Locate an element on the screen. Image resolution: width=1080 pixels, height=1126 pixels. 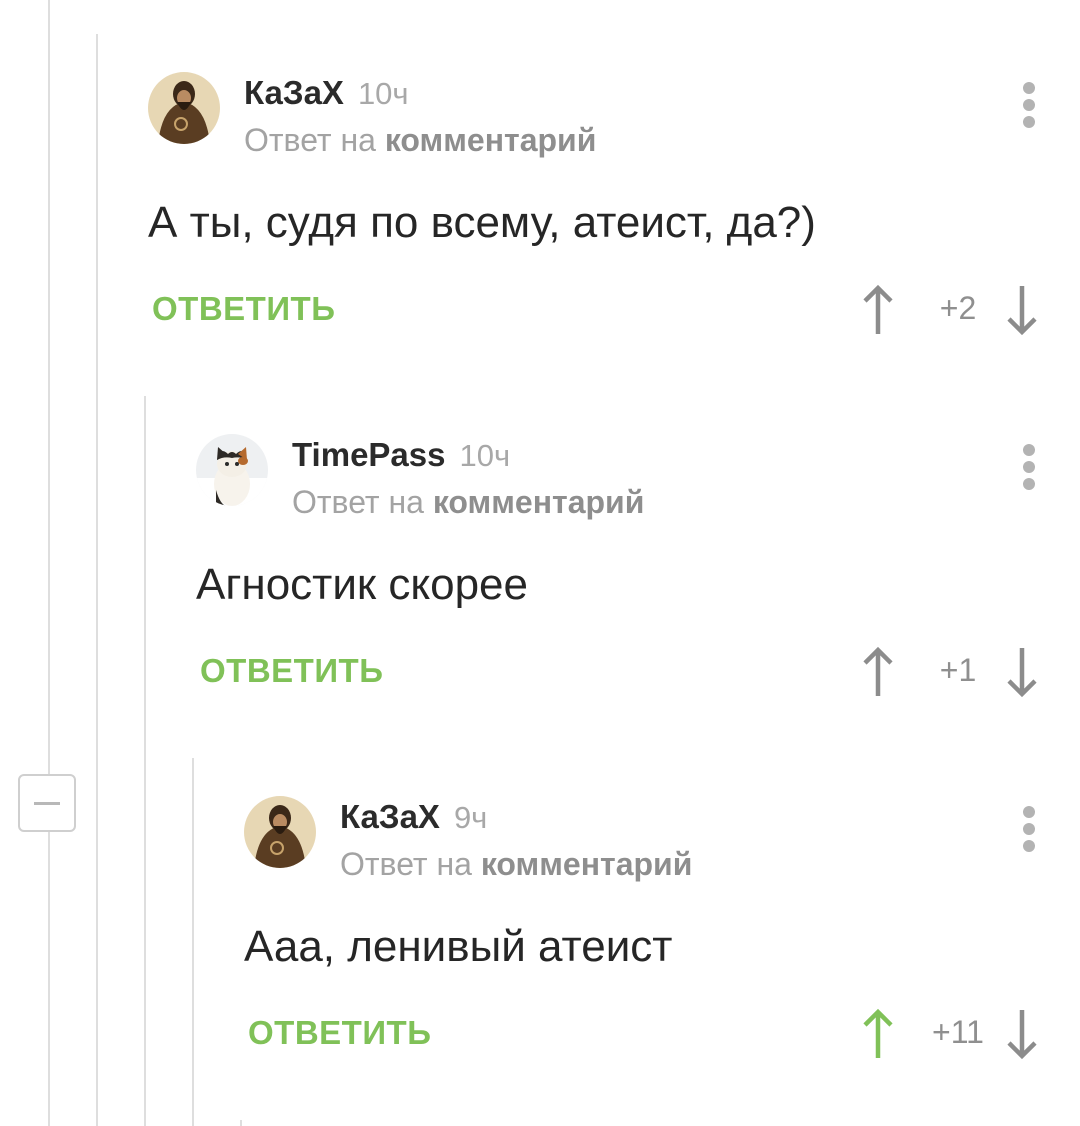
rating-score: +2 is located at coordinates (958, 308).